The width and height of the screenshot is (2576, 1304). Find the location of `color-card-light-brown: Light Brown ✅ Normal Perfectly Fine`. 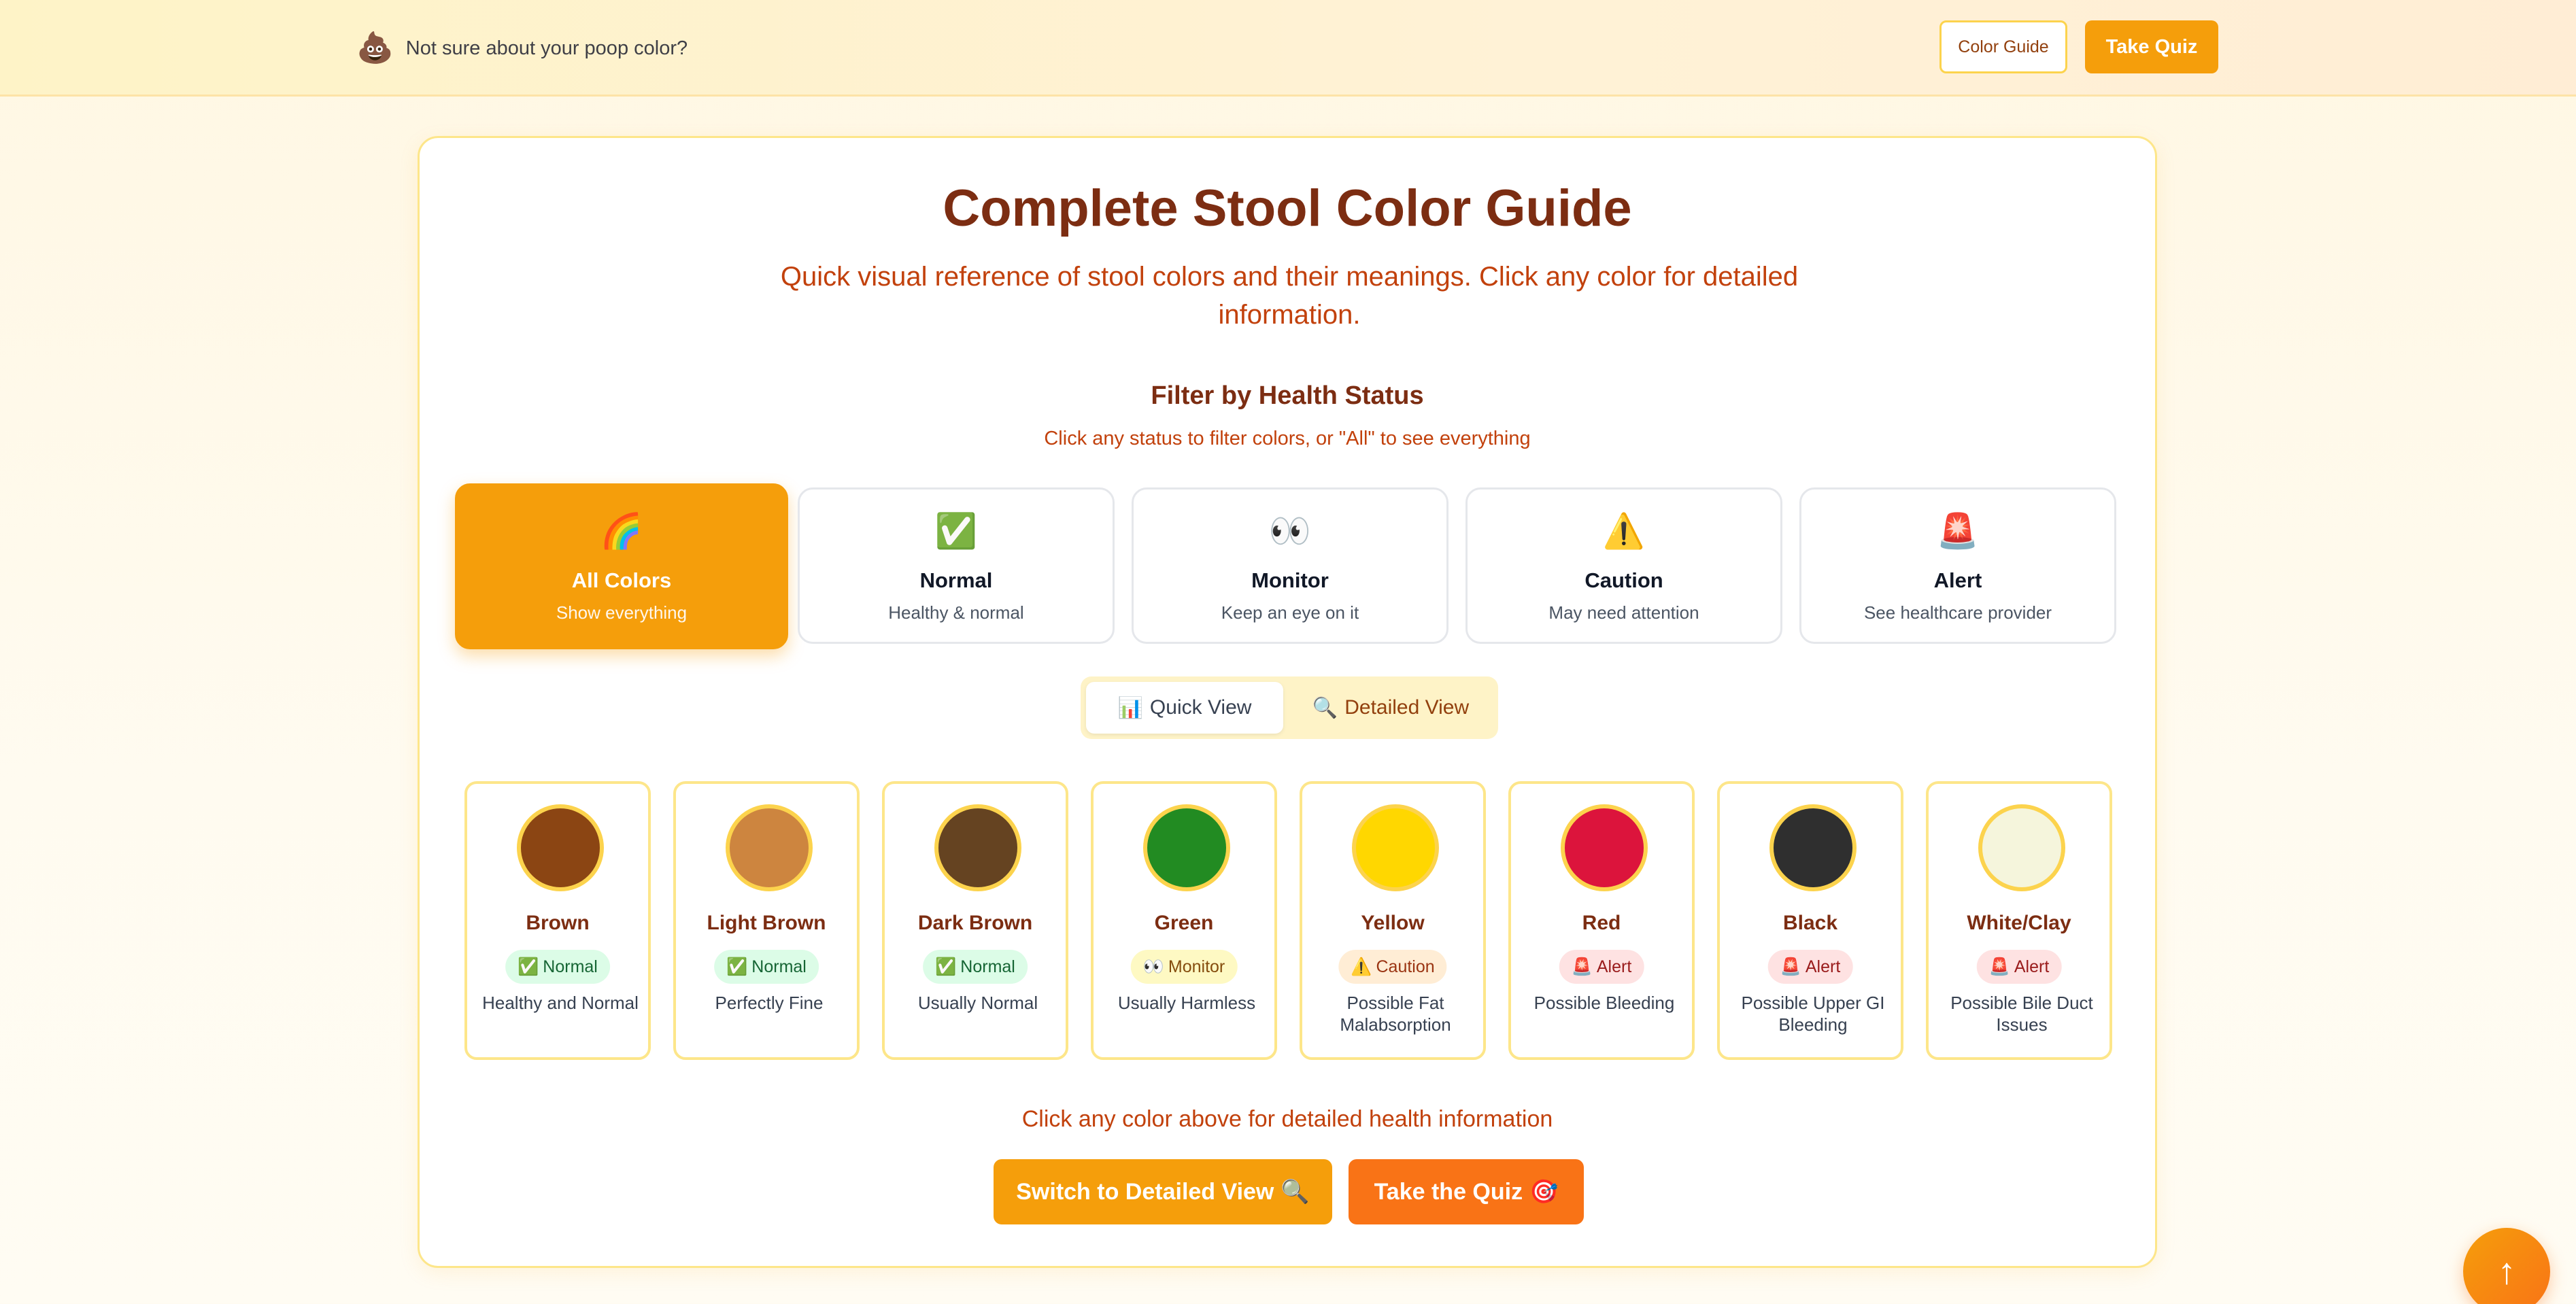

color-card-light-brown: Light Brown ✅ Normal Perfectly Fine is located at coordinates (766, 920).